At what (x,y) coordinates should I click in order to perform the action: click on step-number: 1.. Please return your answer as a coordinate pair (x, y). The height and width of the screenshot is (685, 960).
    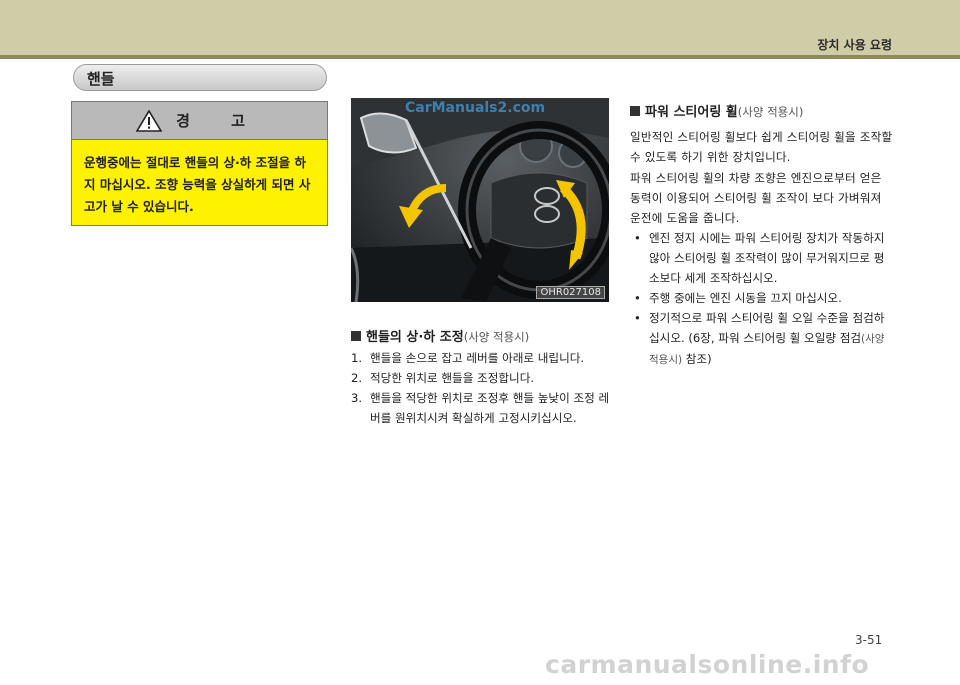
    Looking at the image, I should click on (357, 358).